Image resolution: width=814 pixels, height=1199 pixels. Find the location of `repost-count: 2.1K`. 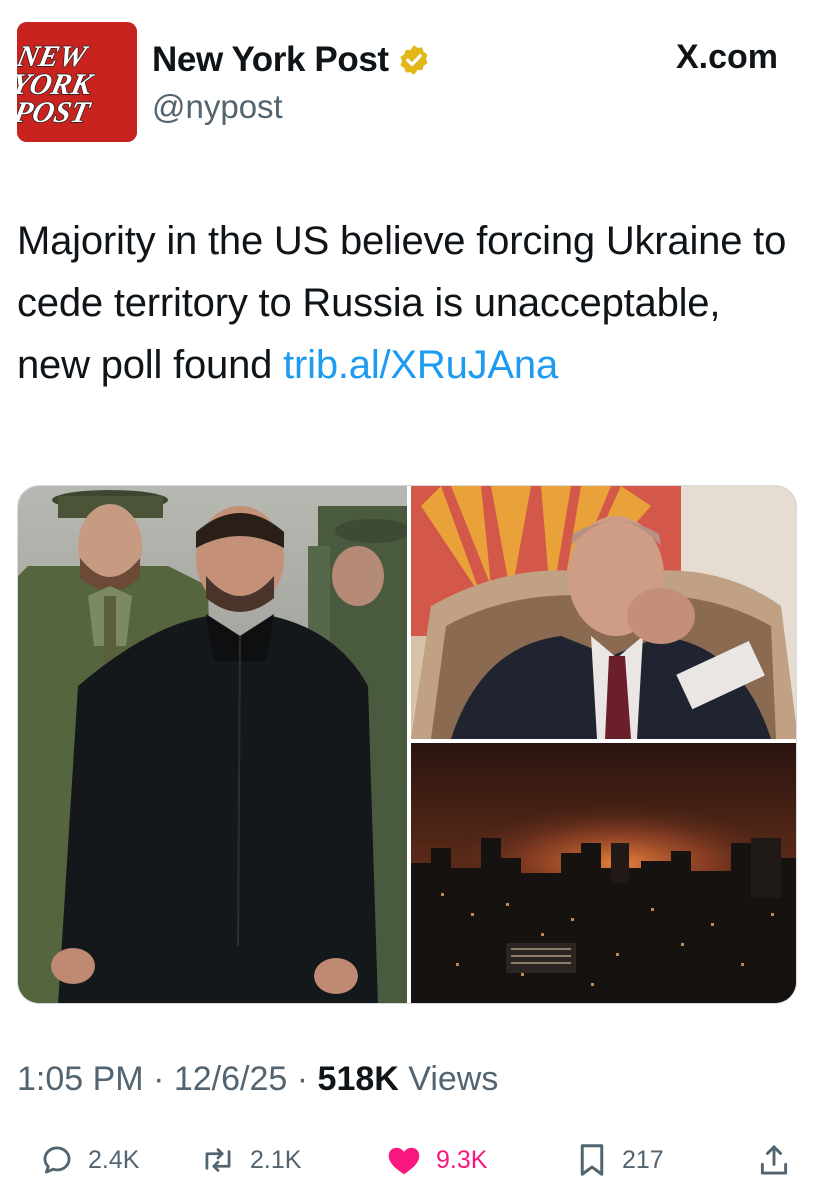

repost-count: 2.1K is located at coordinates (276, 1159).